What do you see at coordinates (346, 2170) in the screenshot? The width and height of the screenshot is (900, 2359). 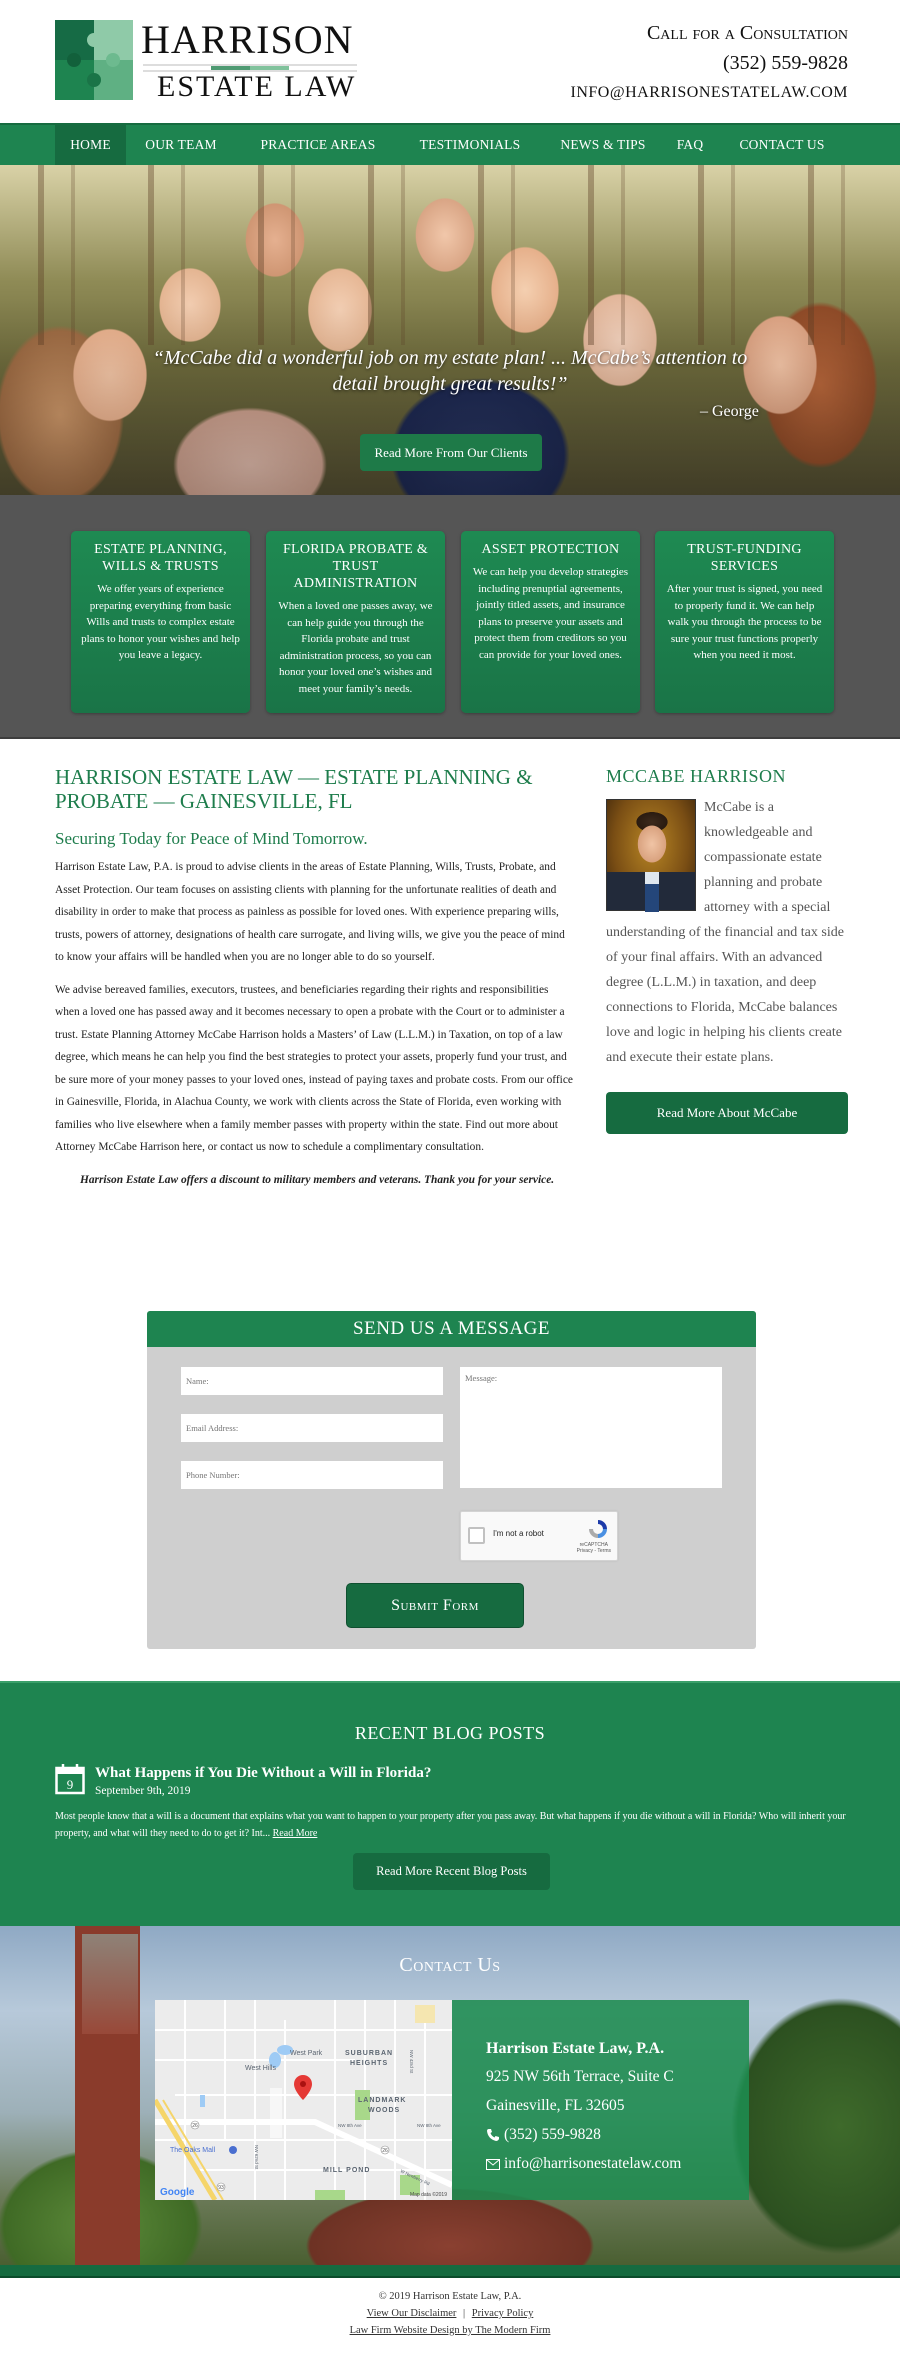 I see `map-label: MILL POND` at bounding box center [346, 2170].